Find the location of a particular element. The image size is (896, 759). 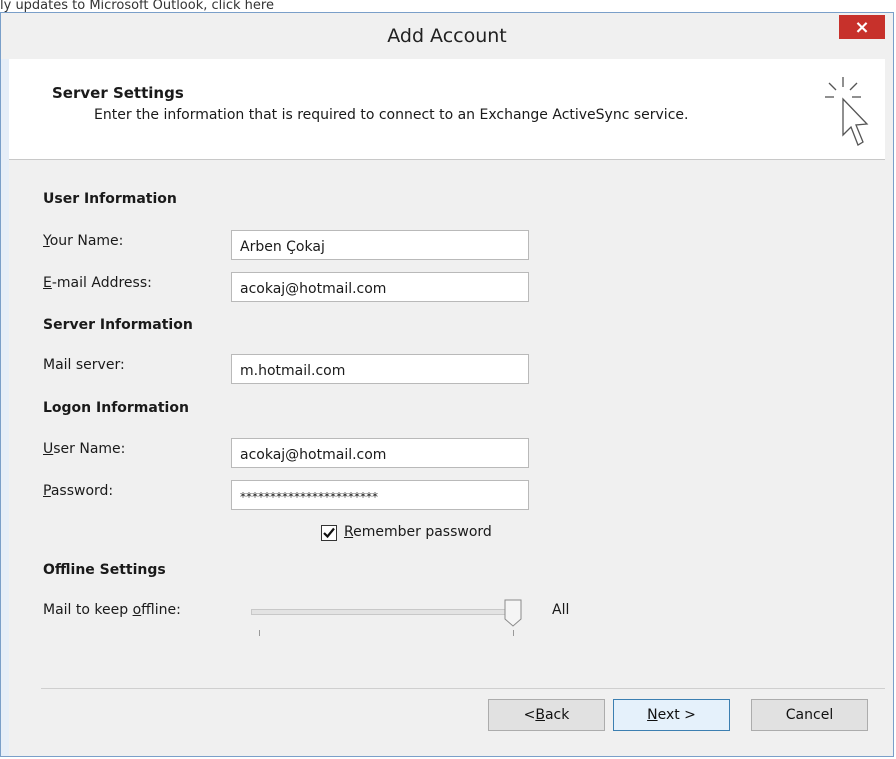

window-frame is located at coordinates (5, 384).